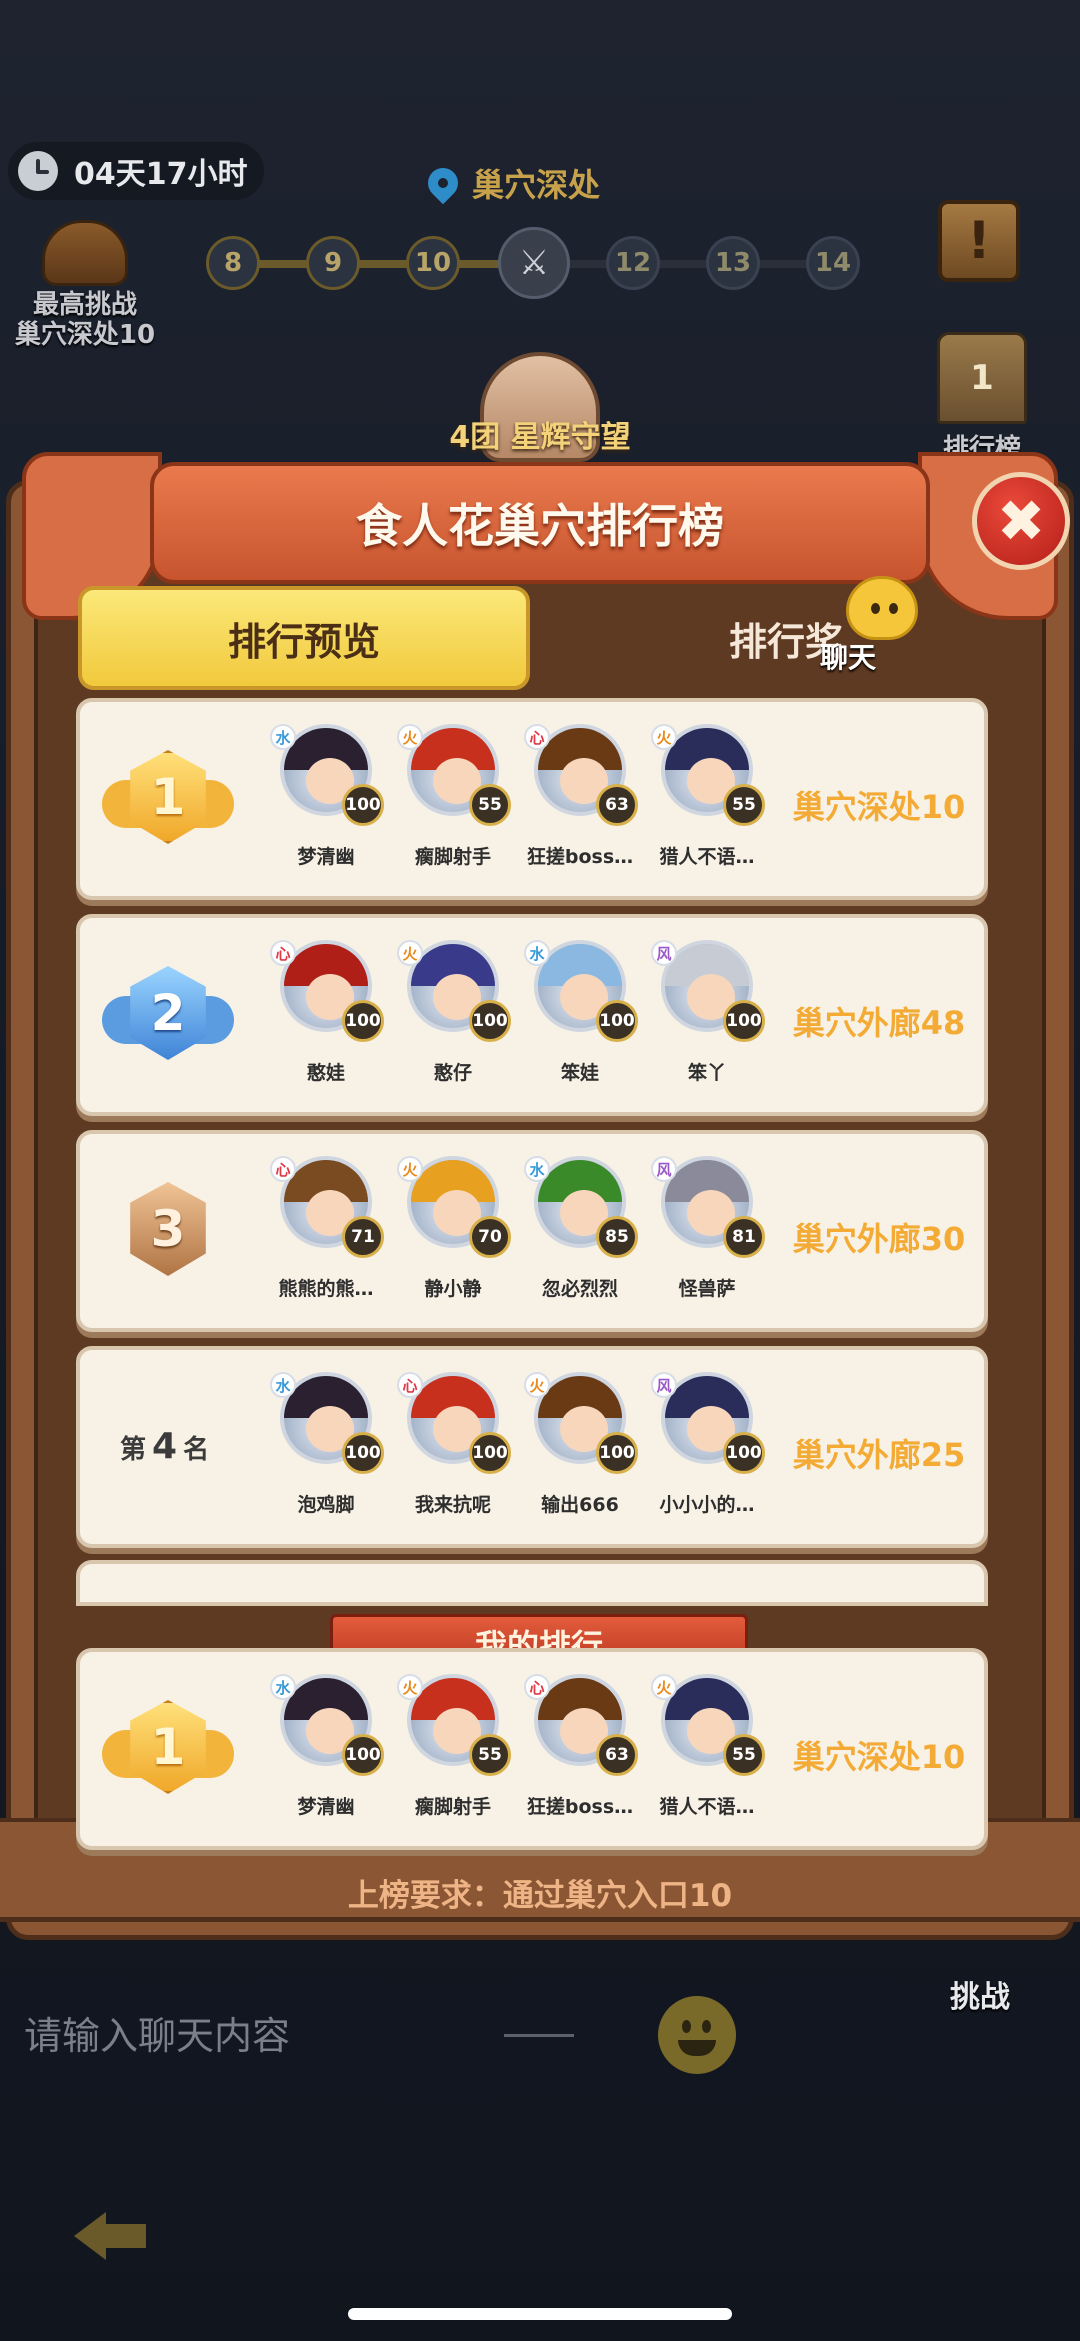  Describe the element at coordinates (707, 1236) in the screenshot. I see `team-member: 风 81 怪兽萨` at that location.